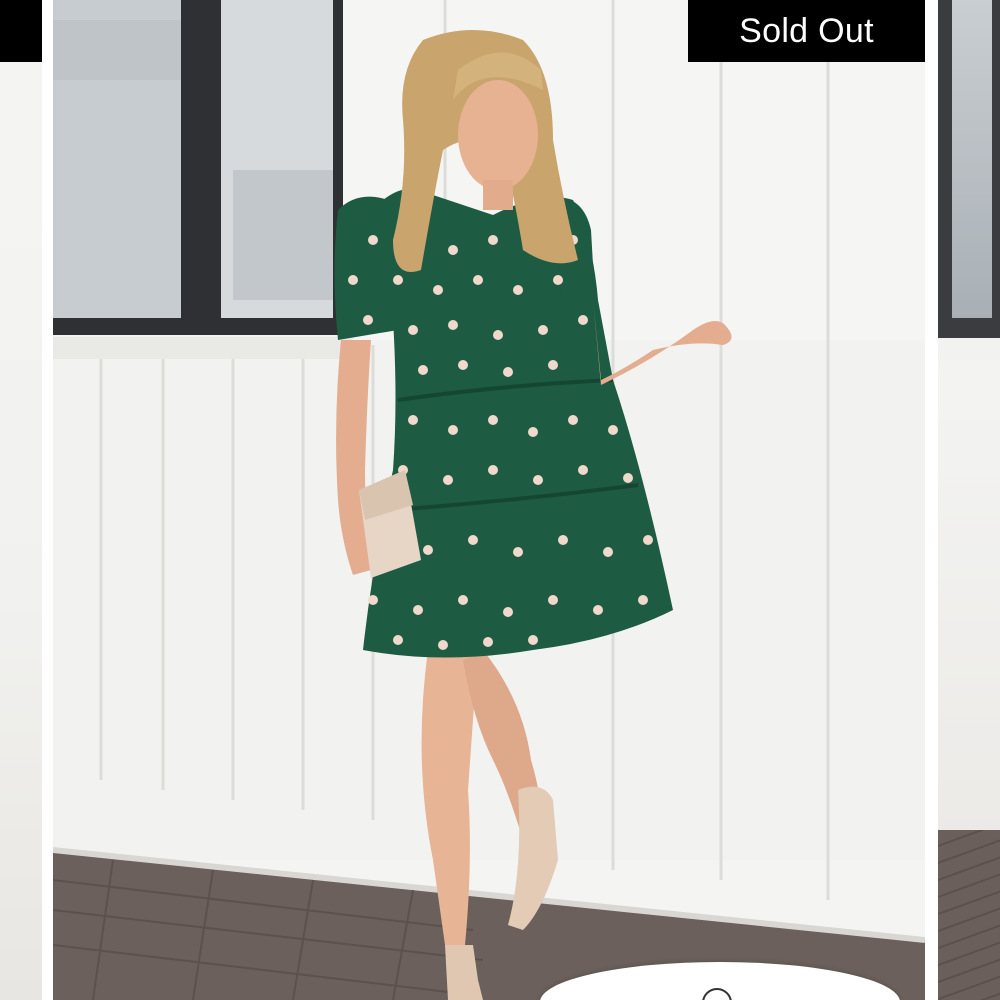  I want to click on previous-slide-image, so click(21, 500).